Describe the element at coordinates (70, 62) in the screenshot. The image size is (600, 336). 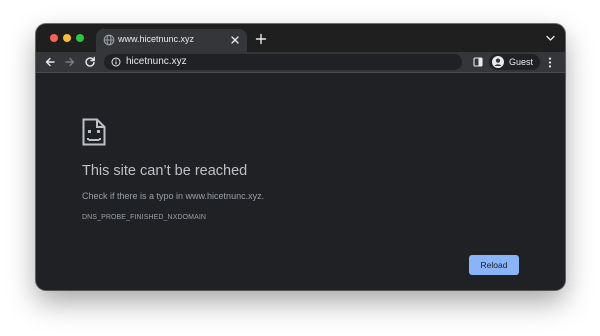
I see `forward-arrow-icon` at that location.